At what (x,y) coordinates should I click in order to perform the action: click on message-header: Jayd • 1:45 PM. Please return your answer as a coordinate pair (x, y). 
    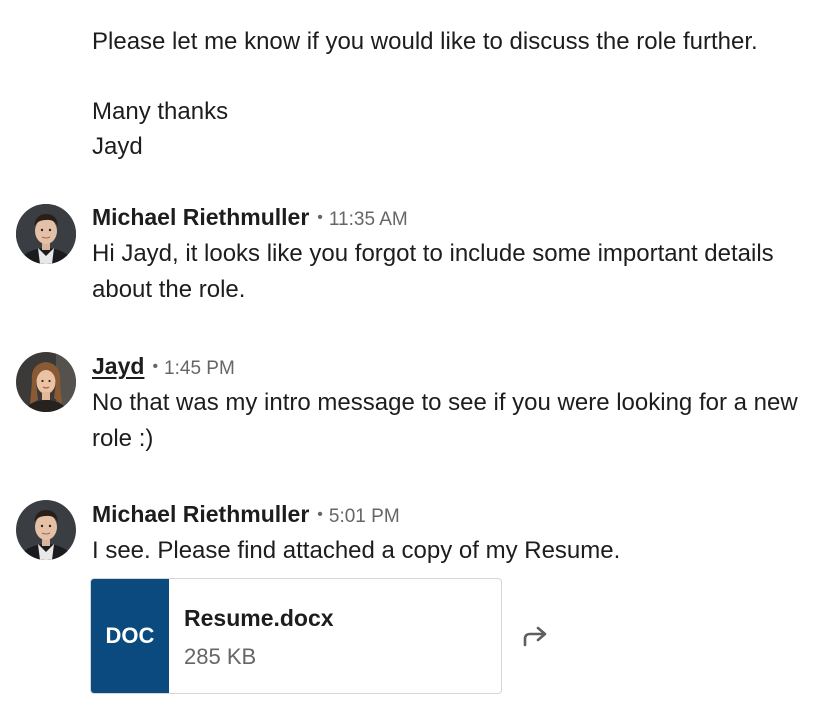
    Looking at the image, I should click on (163, 366).